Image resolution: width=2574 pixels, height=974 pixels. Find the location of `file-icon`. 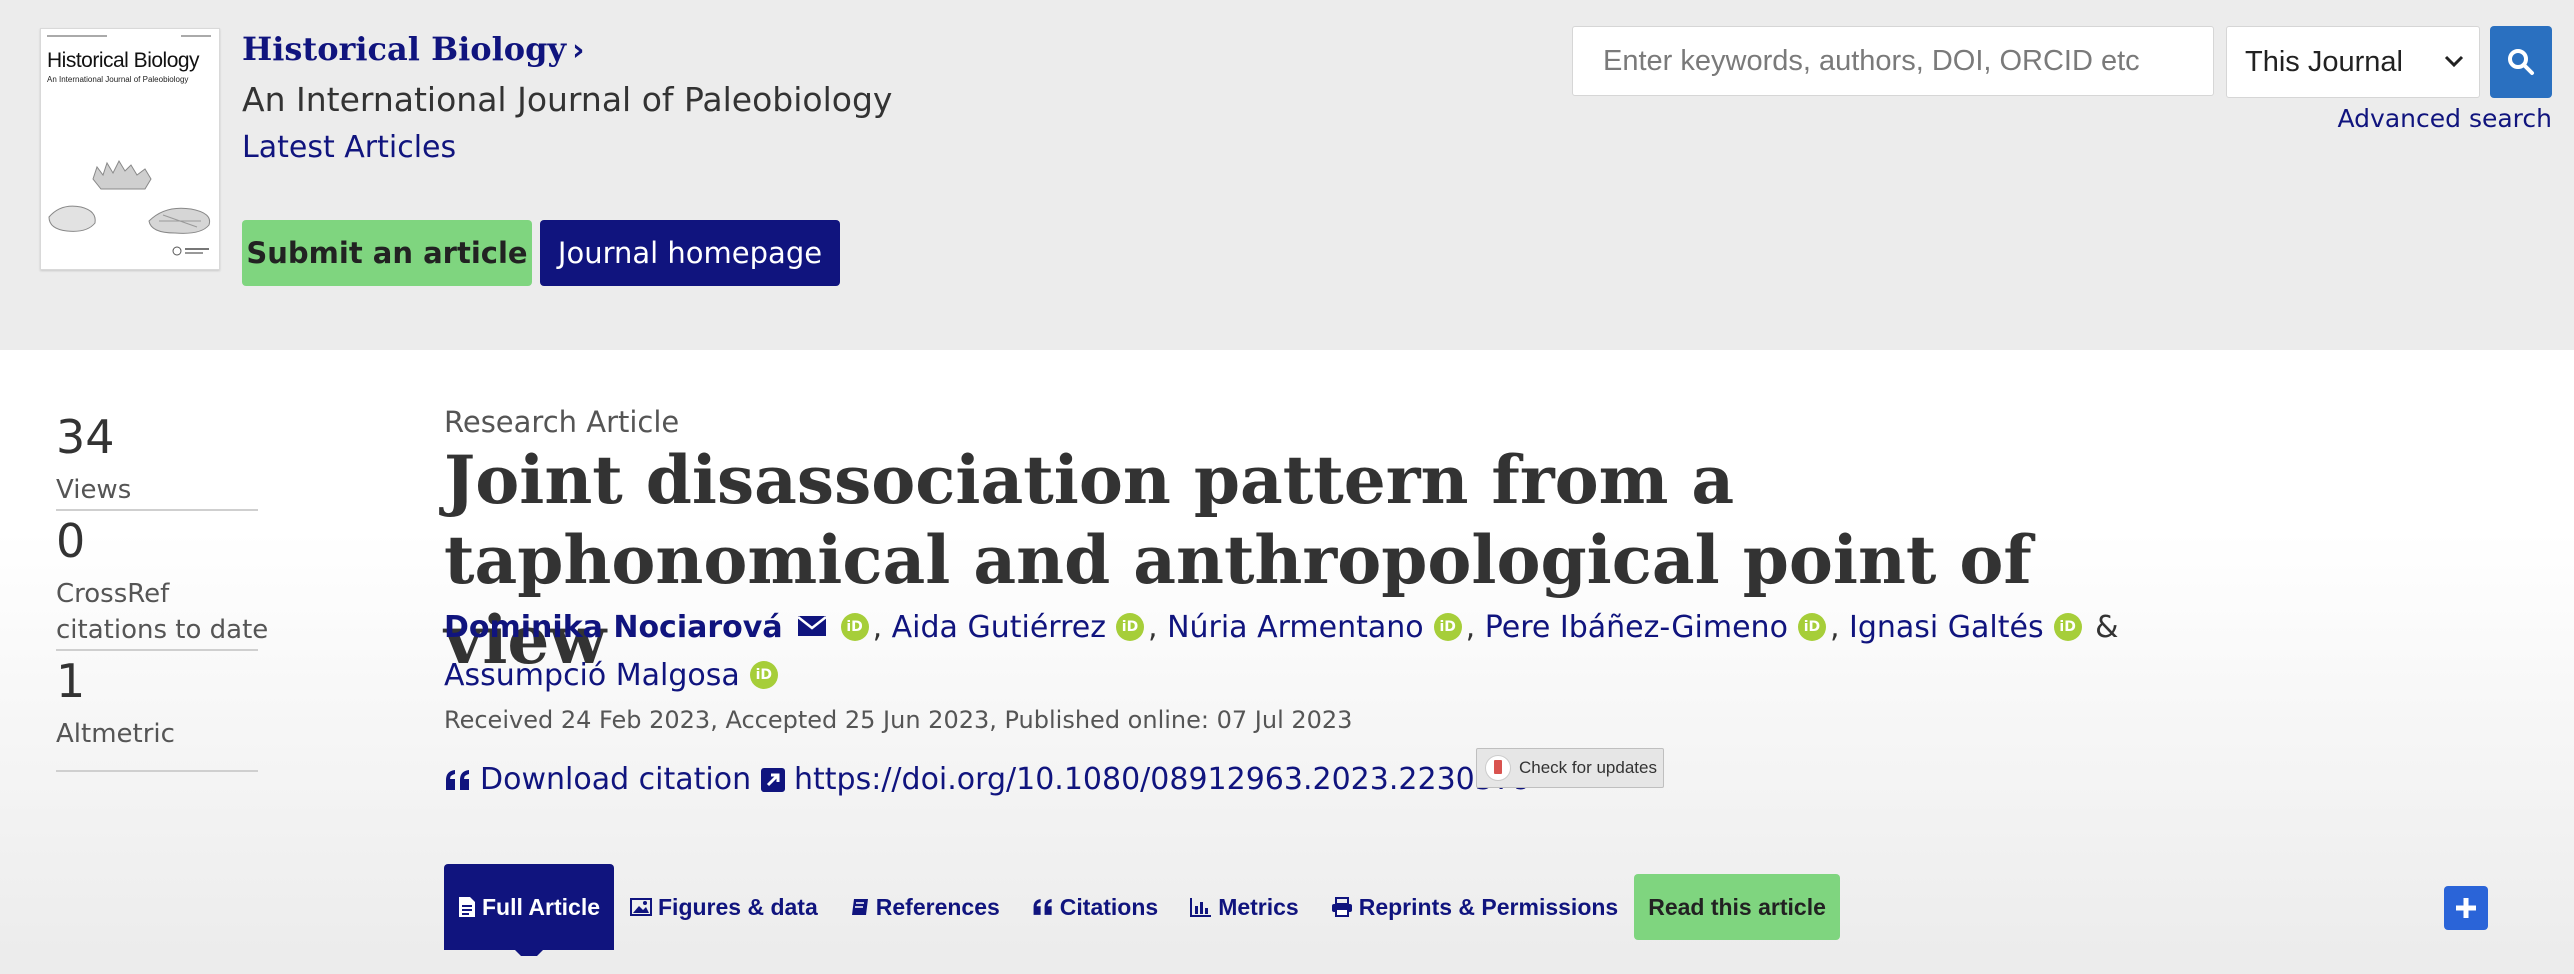

file-icon is located at coordinates (467, 907).